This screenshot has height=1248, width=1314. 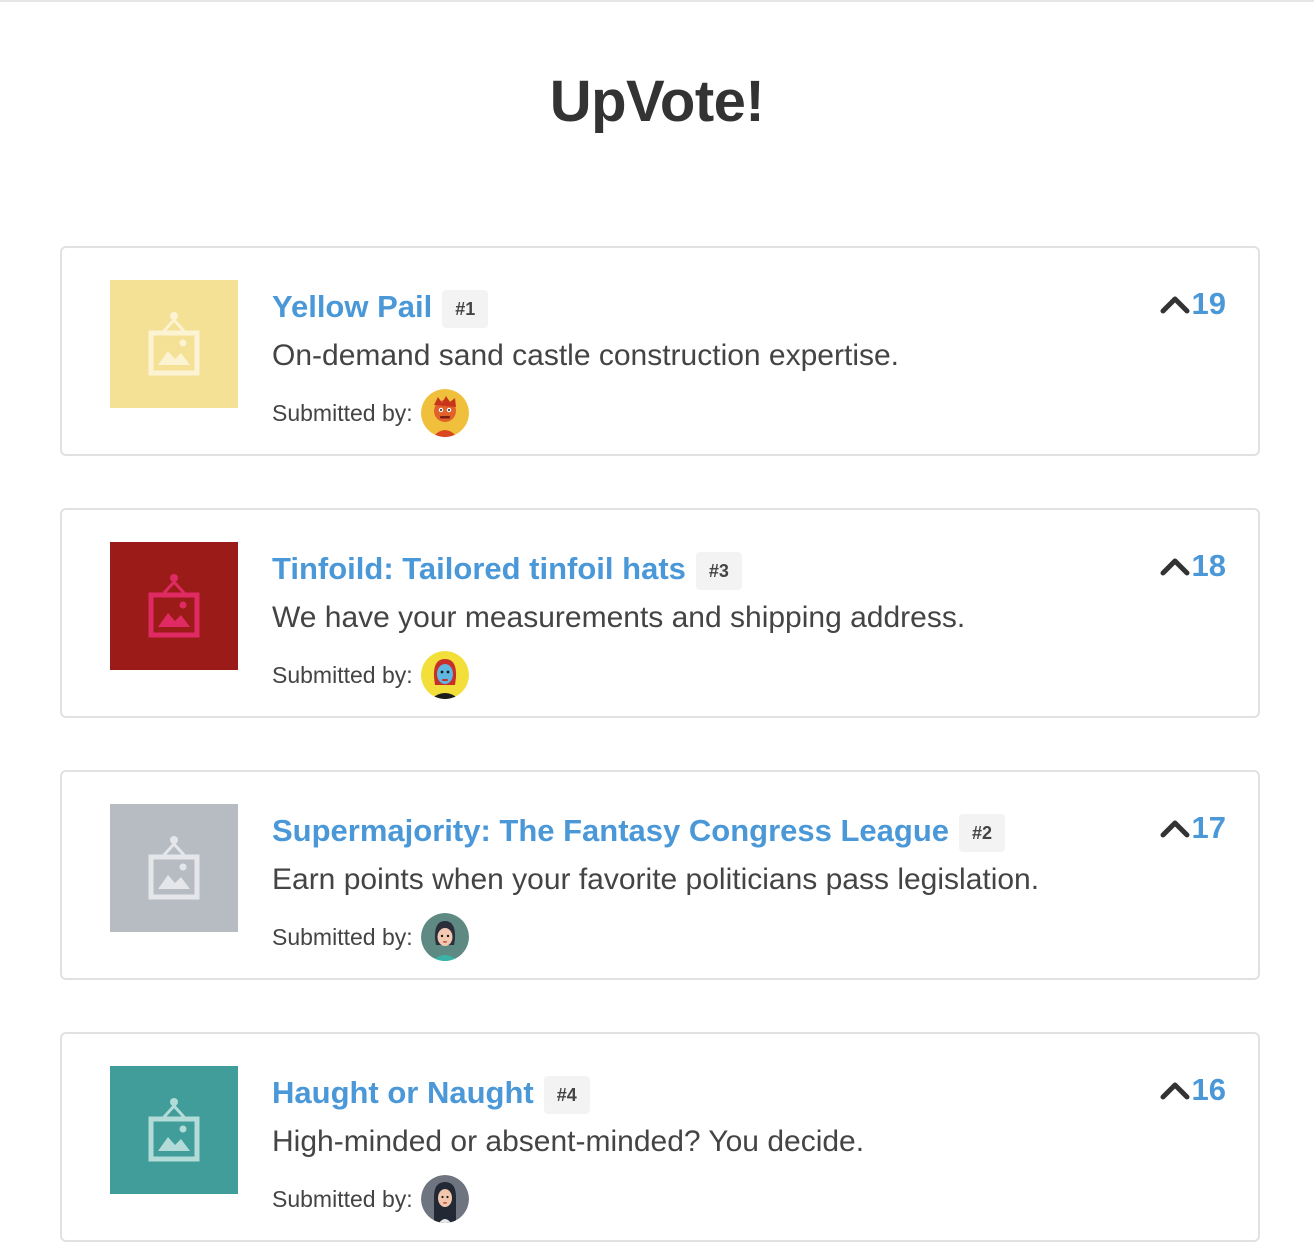 I want to click on rank-badge: #1, so click(x=465, y=309).